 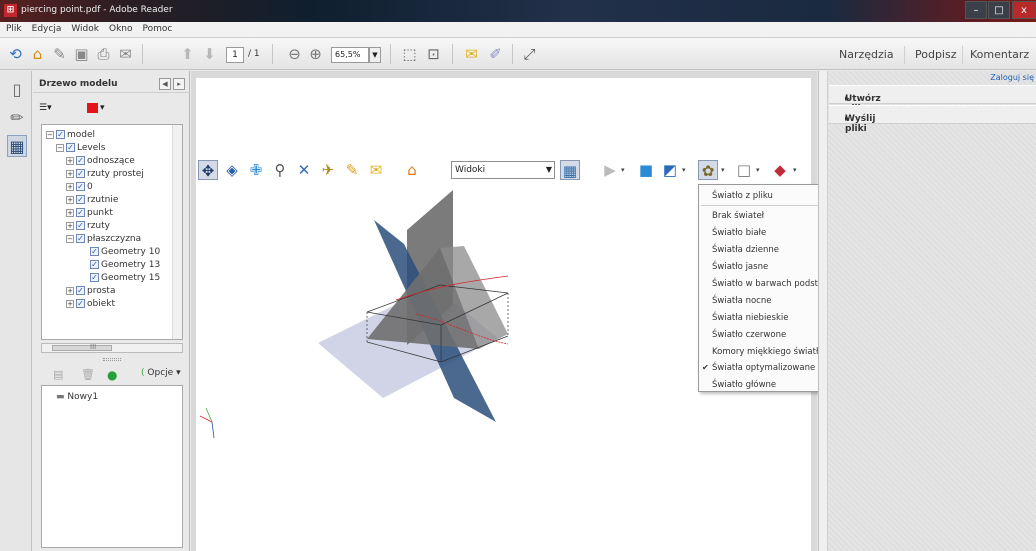 What do you see at coordinates (125, 252) in the screenshot?
I see `tree-item: ✓ Geometry 10` at bounding box center [125, 252].